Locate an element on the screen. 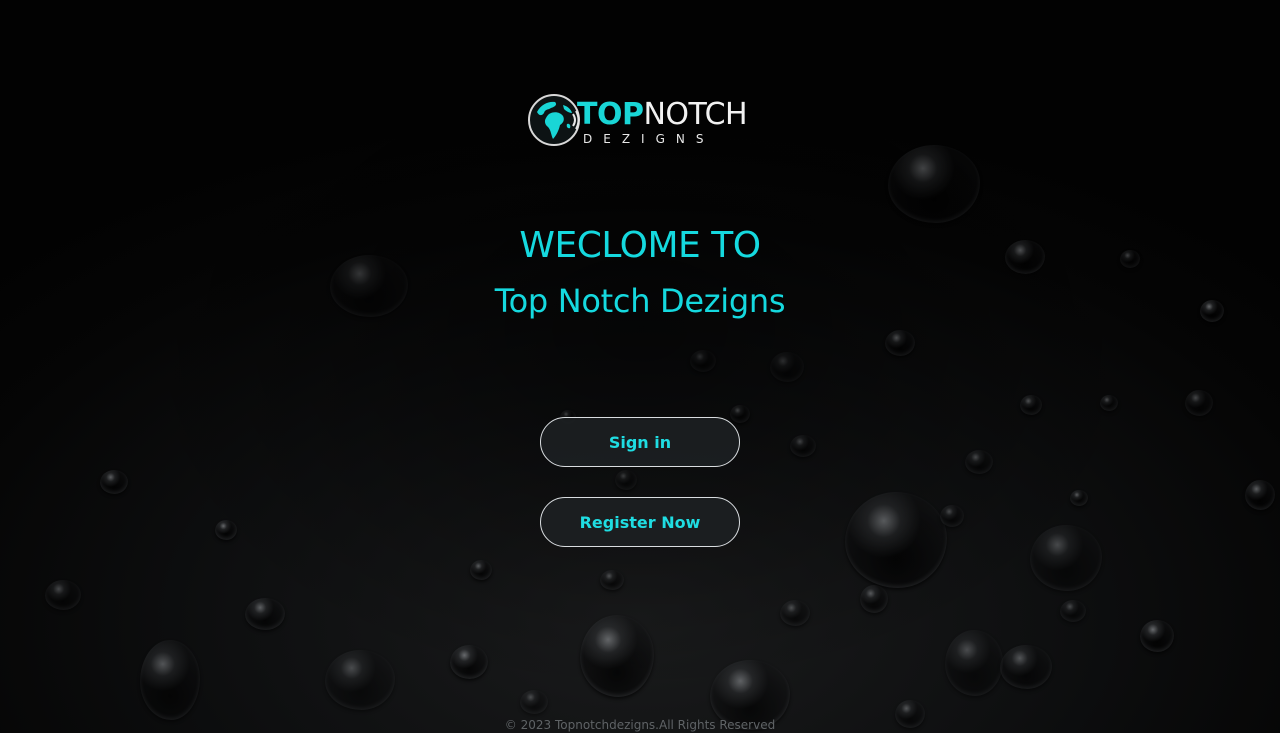 The image size is (1280, 733). welcome-heading: WECLOME TO is located at coordinates (640, 245).